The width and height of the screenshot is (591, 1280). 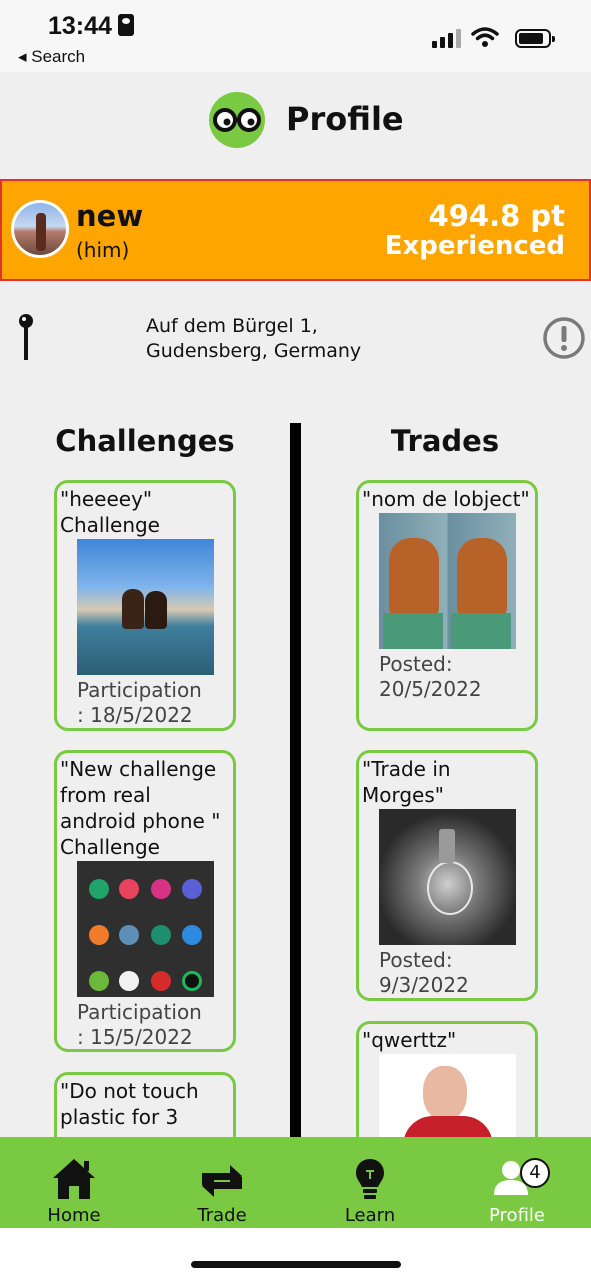 What do you see at coordinates (135, 1037) in the screenshot?
I see `participation-date: : 15/5/2022` at bounding box center [135, 1037].